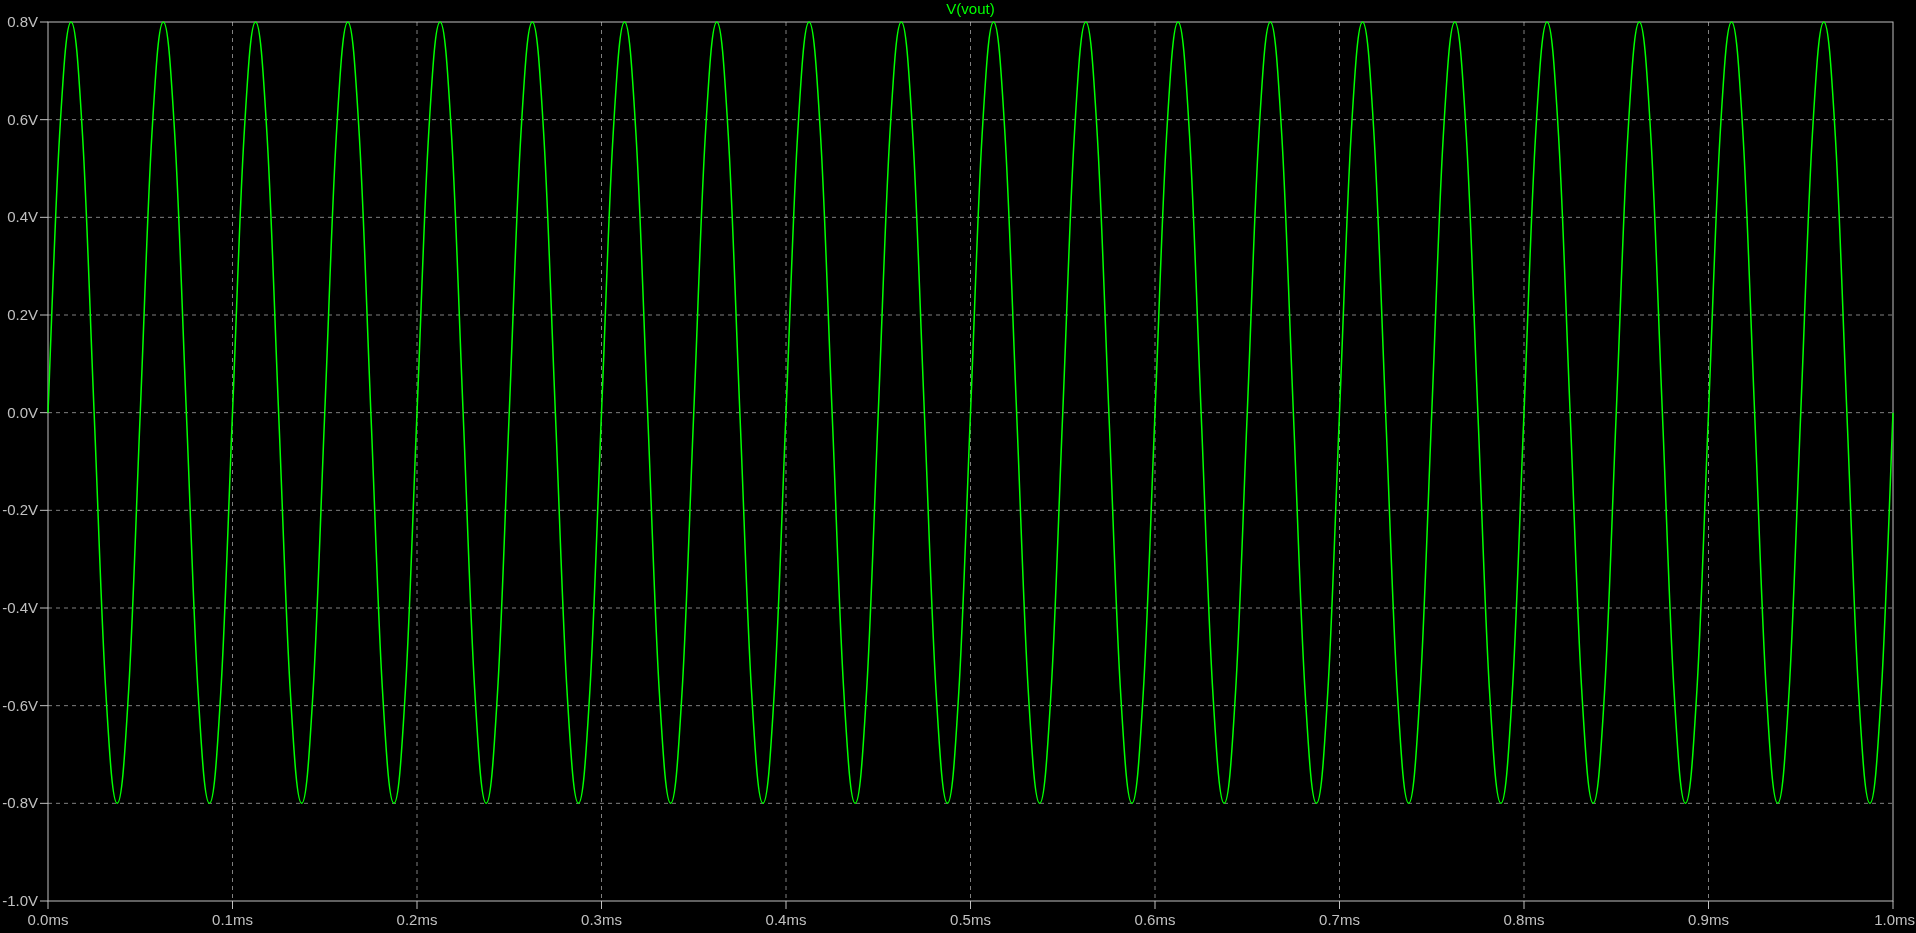  What do you see at coordinates (22, 412) in the screenshot?
I see `y-tick-label: 0.0V` at bounding box center [22, 412].